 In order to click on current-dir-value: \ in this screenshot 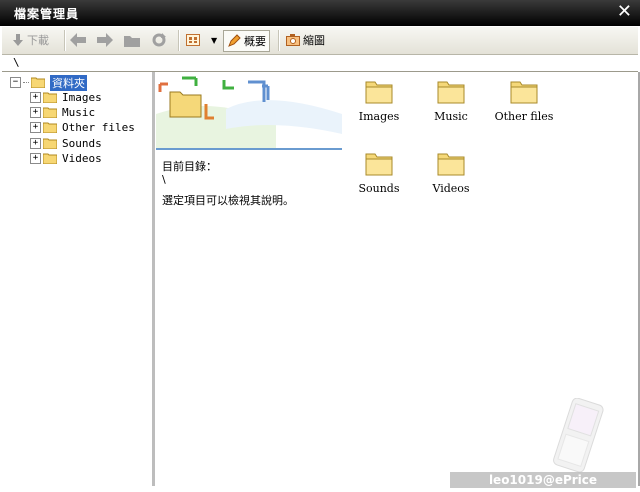, I will do `click(164, 179)`.